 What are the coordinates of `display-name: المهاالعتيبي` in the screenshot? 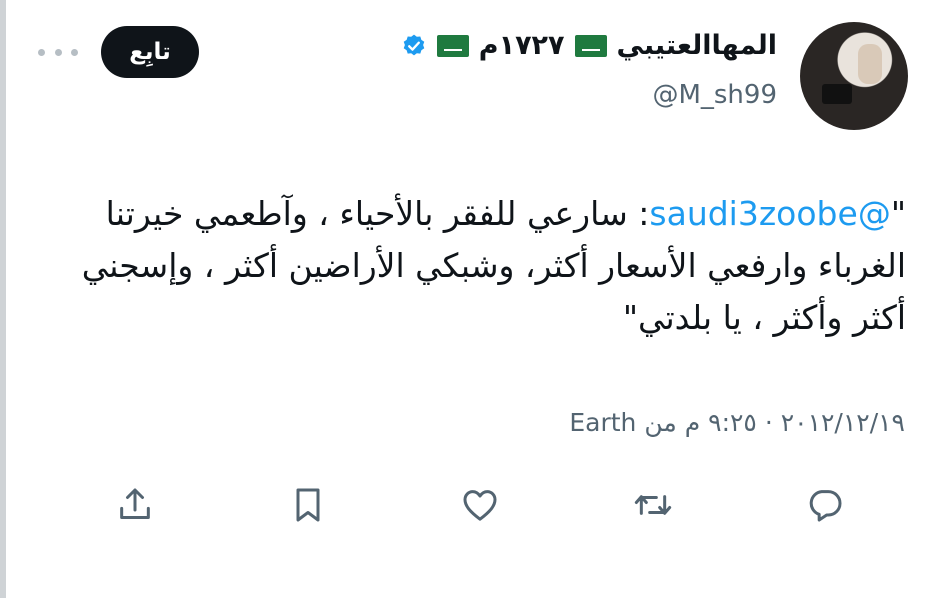 It's located at (697, 45).